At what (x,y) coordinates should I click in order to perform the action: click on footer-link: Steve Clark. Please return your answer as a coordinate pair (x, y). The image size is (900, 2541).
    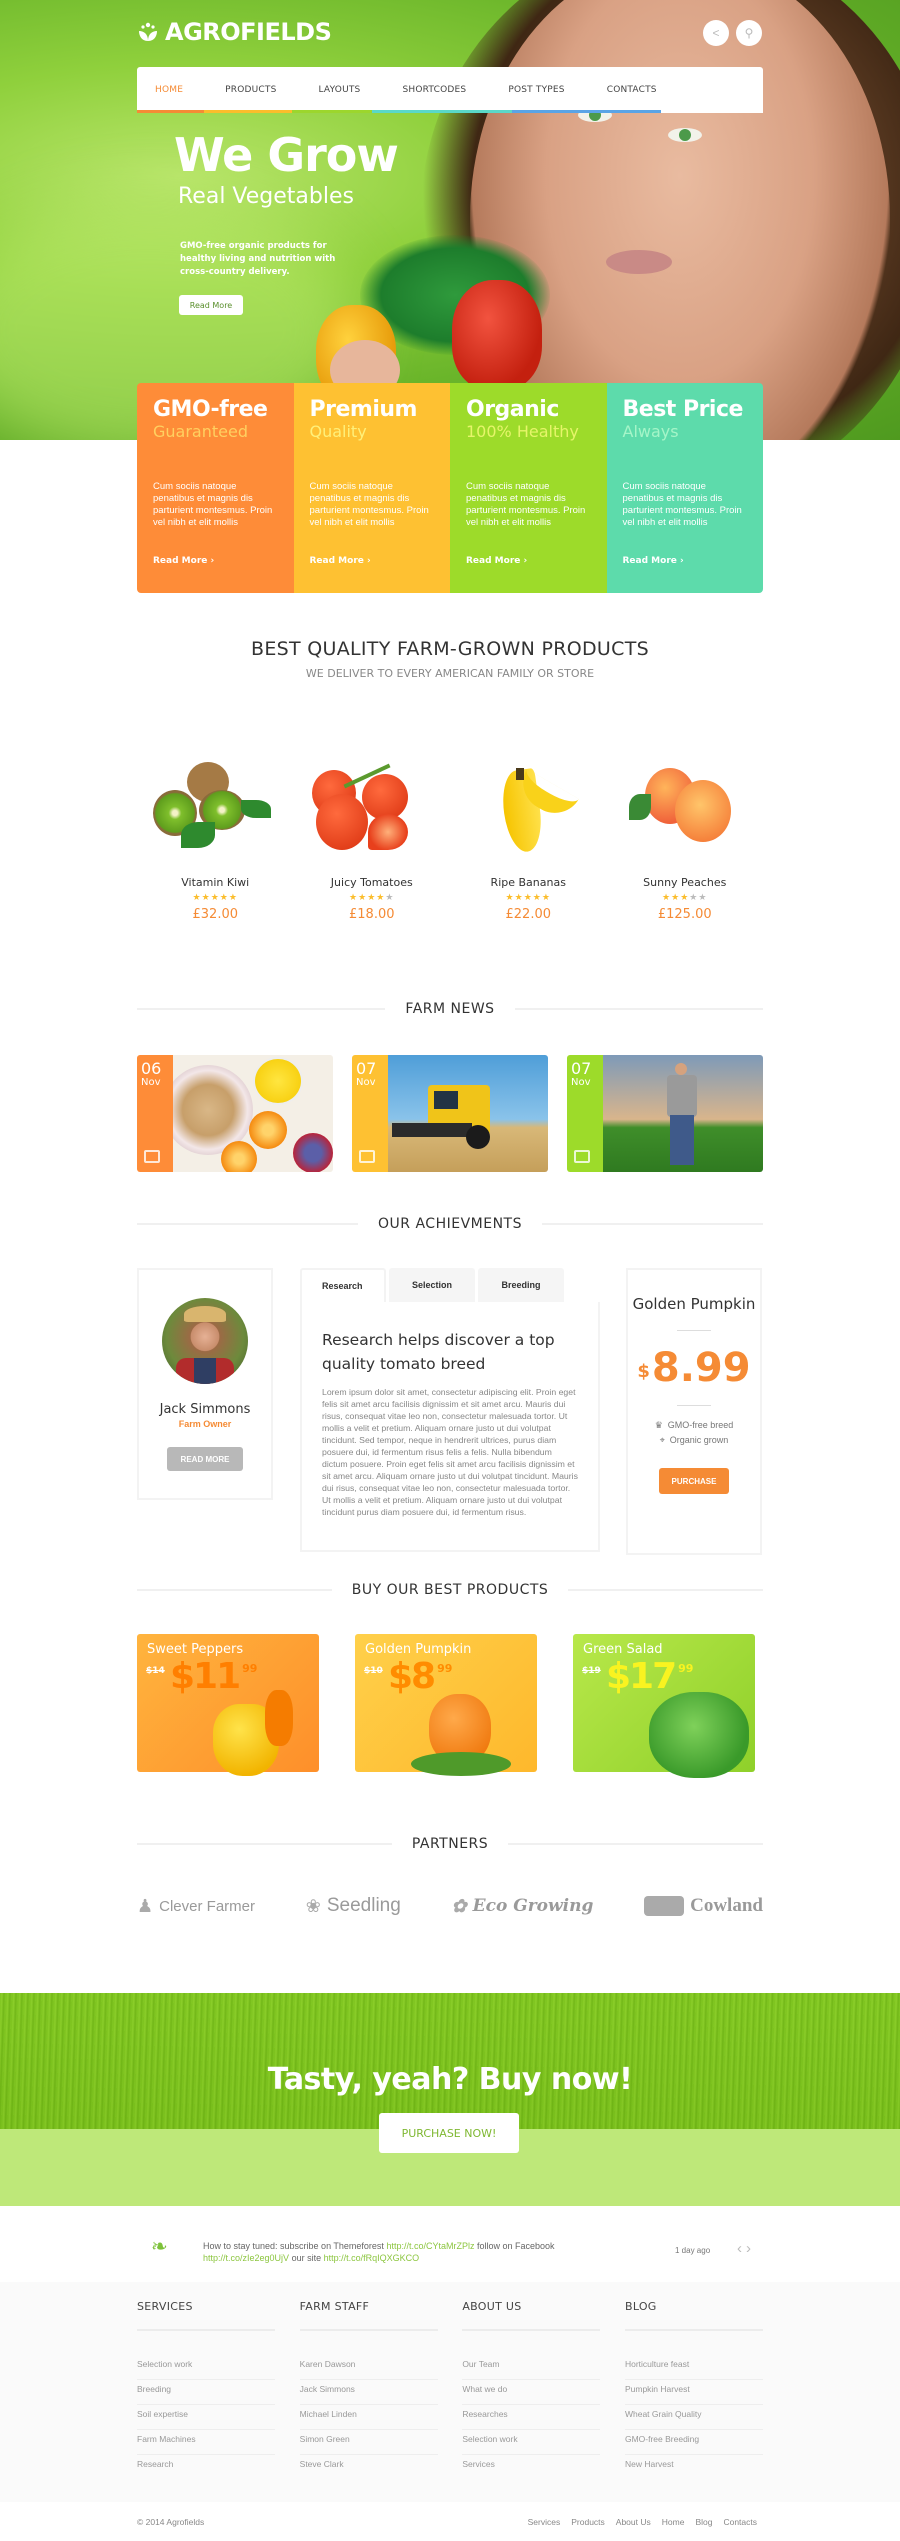
    Looking at the image, I should click on (369, 2467).